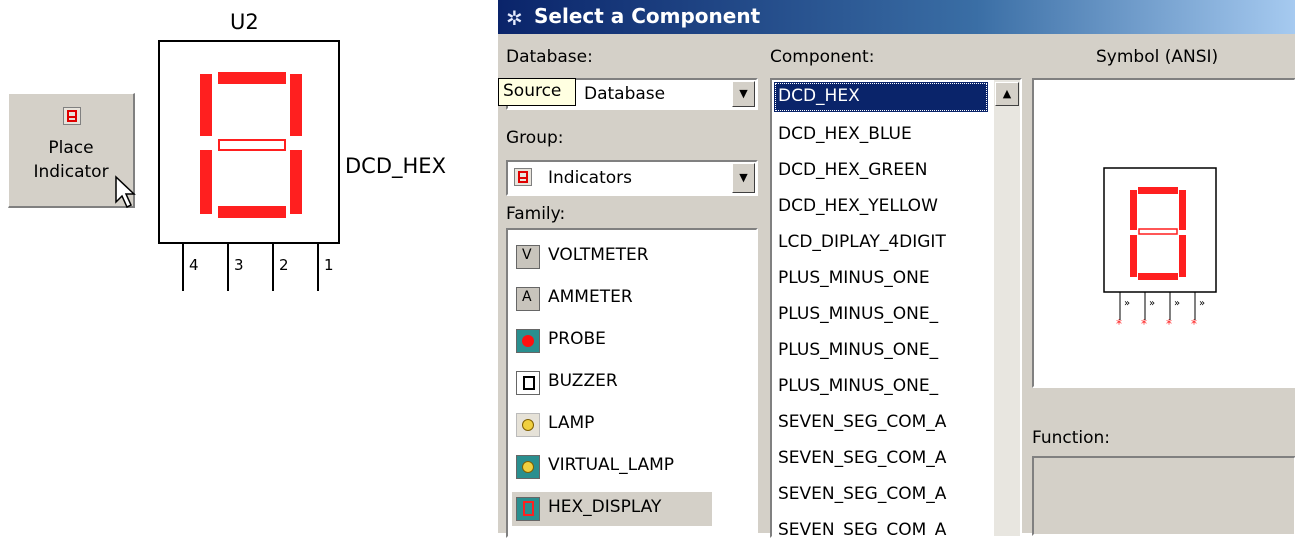 The height and width of the screenshot is (538, 1295). What do you see at coordinates (896, 17) in the screenshot?
I see `dialog-titlebar: ✲ Select a Component` at bounding box center [896, 17].